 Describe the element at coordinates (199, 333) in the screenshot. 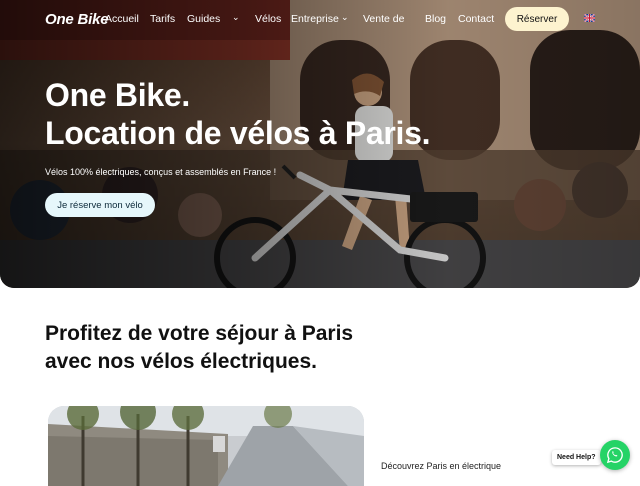

I see `section-title-line1: Profitez de votre séjour à Paris` at that location.